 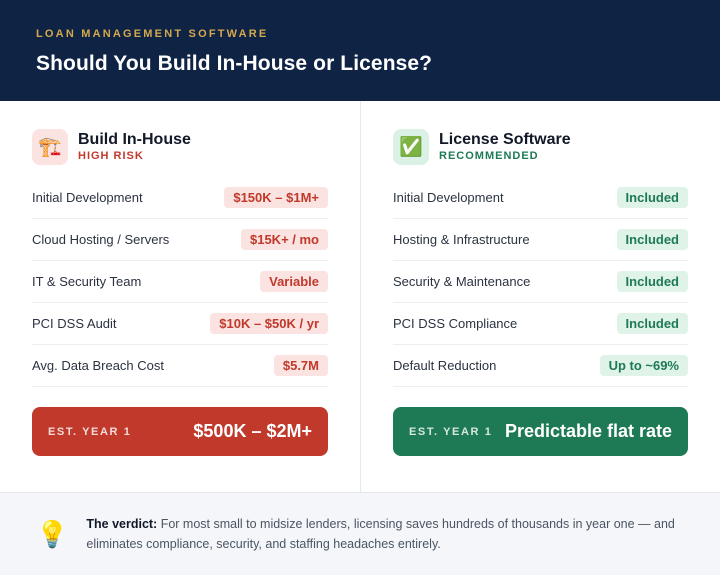 I want to click on cost-row: PCI DSS Audit $10K – $50K / yr, so click(x=180, y=324).